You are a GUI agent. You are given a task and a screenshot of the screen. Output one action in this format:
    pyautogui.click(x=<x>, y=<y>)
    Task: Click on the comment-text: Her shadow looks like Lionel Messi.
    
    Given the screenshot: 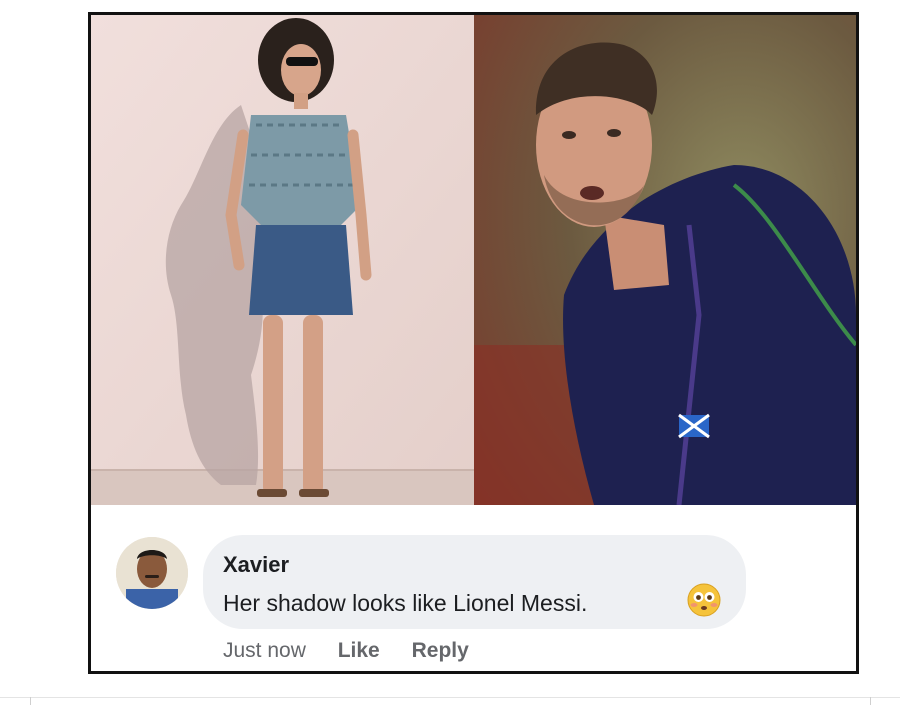 What is the action you would take?
    pyautogui.click(x=405, y=603)
    